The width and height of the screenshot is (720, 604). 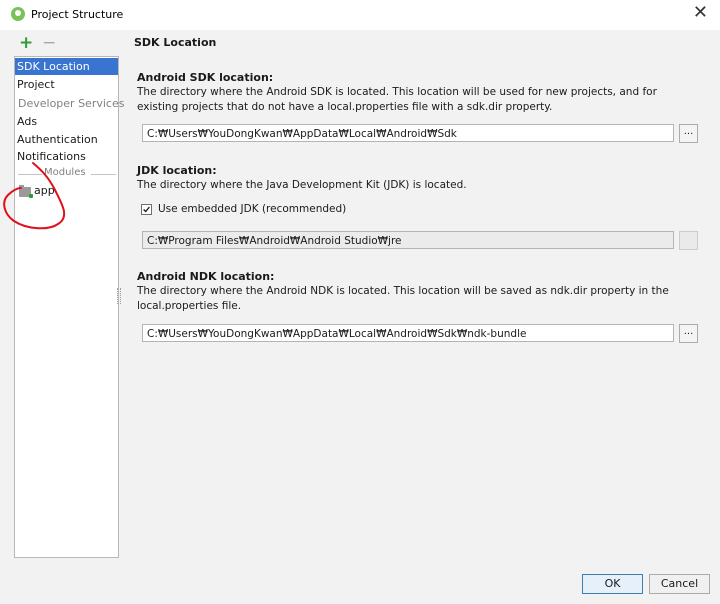 What do you see at coordinates (688, 240) in the screenshot?
I see `jdk-browse-button` at bounding box center [688, 240].